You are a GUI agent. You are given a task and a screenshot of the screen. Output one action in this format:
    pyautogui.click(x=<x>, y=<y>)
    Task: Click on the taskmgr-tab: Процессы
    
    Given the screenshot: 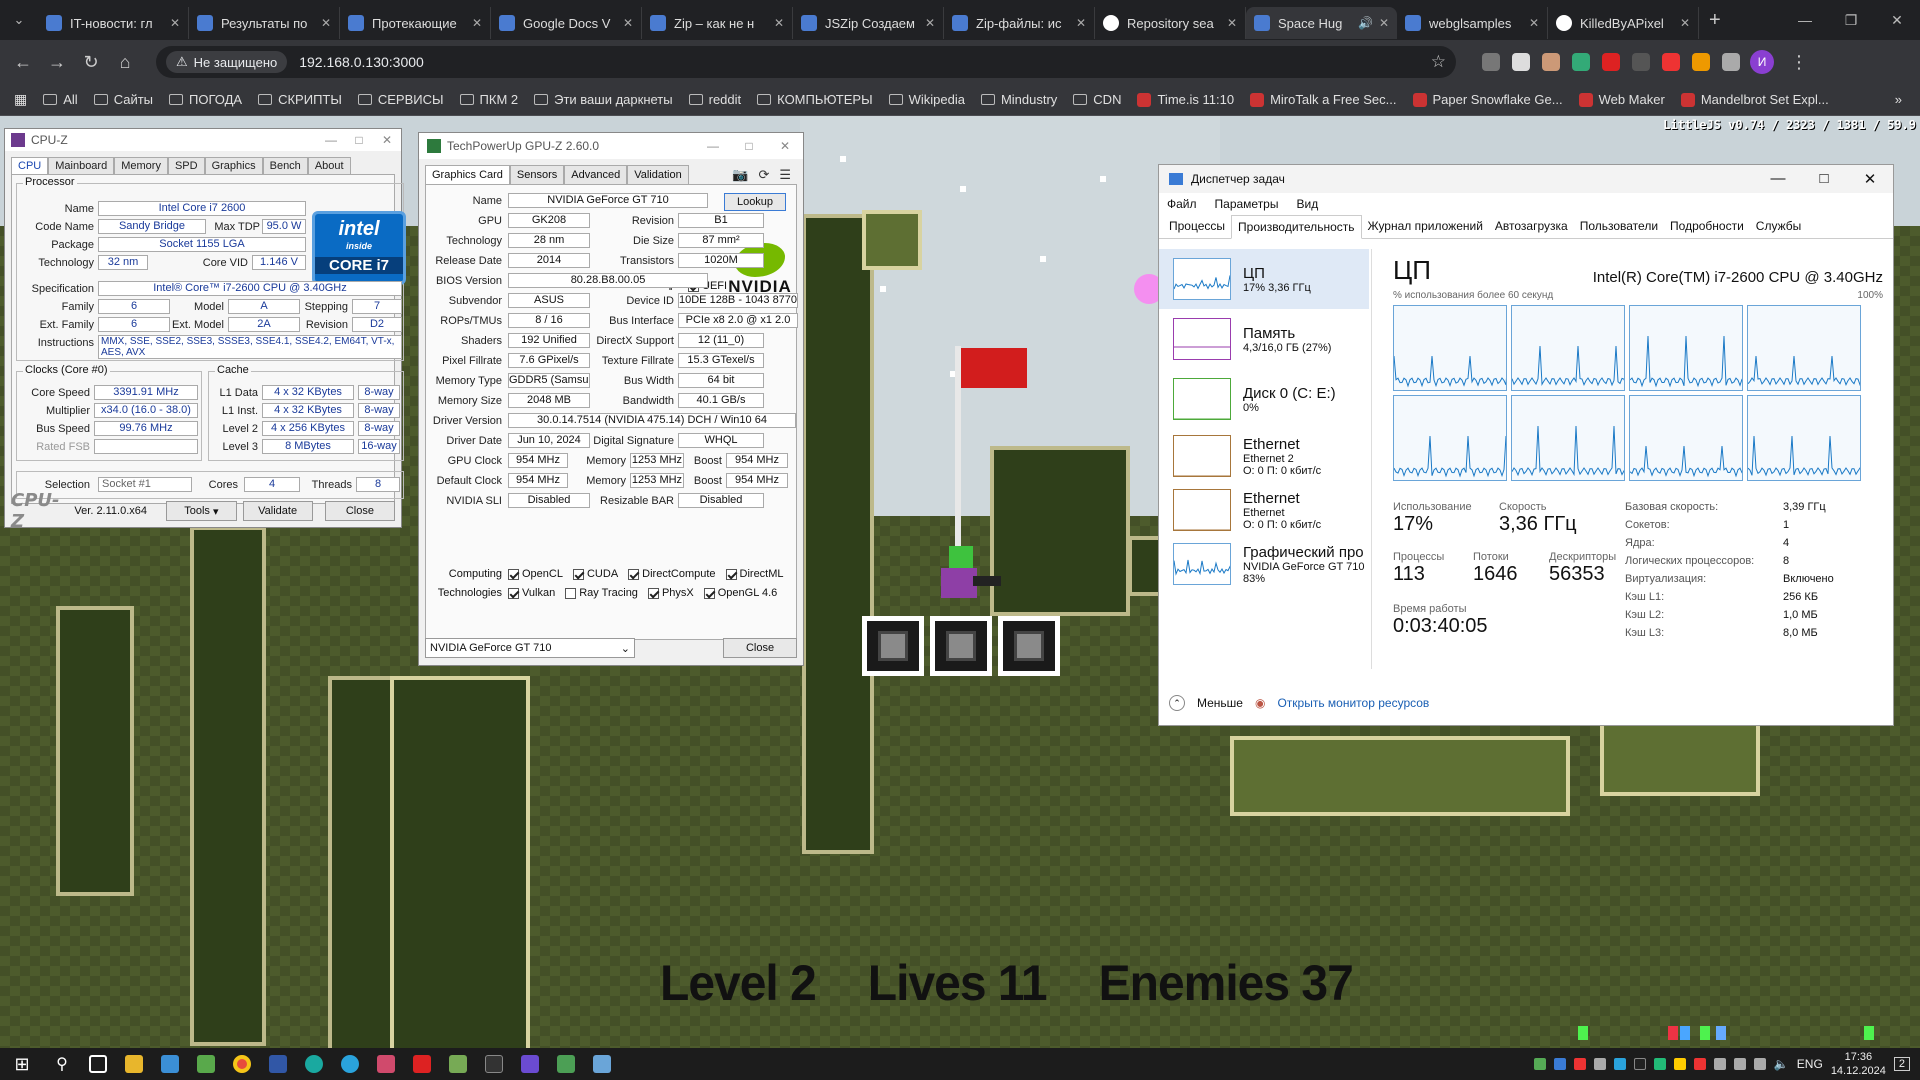 What is the action you would take?
    pyautogui.click(x=1197, y=226)
    